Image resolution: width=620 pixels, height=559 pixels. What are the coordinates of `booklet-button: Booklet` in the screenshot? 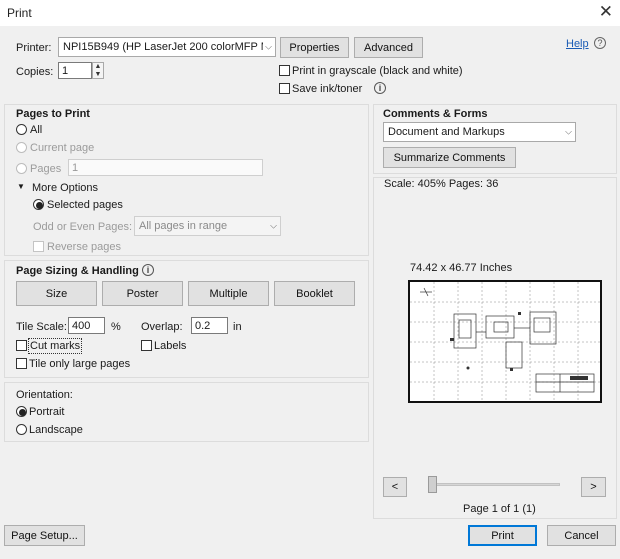 It's located at (314, 293).